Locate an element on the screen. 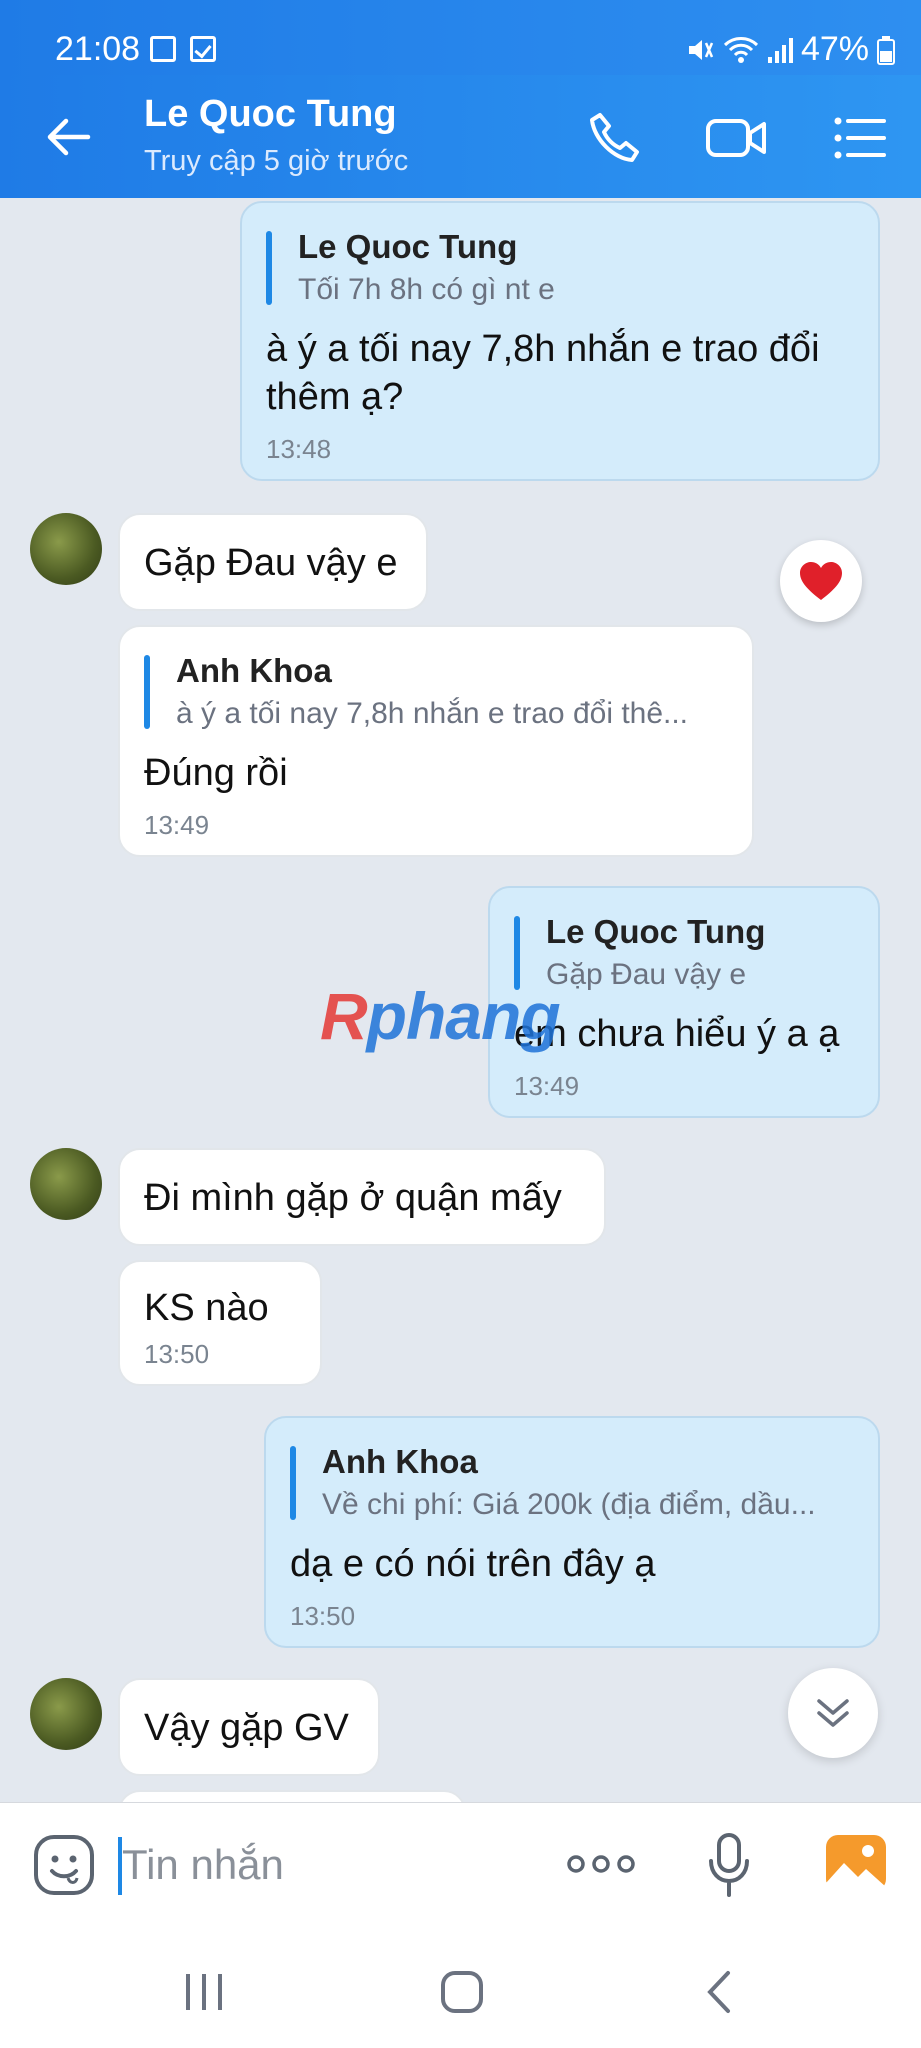 This screenshot has height=2048, width=921. gallery-notification-icon is located at coordinates (163, 49).